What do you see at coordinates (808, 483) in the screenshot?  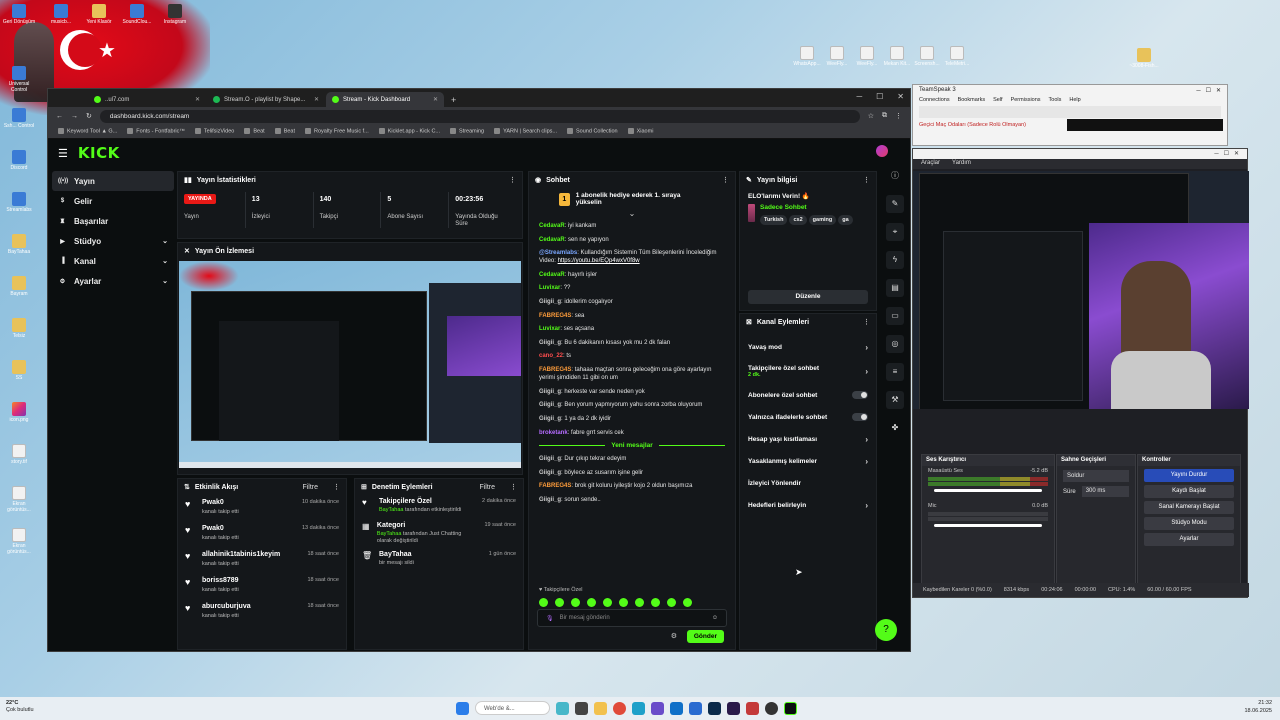 I see `channel-action-item: İzleyici Yönlendir` at bounding box center [808, 483].